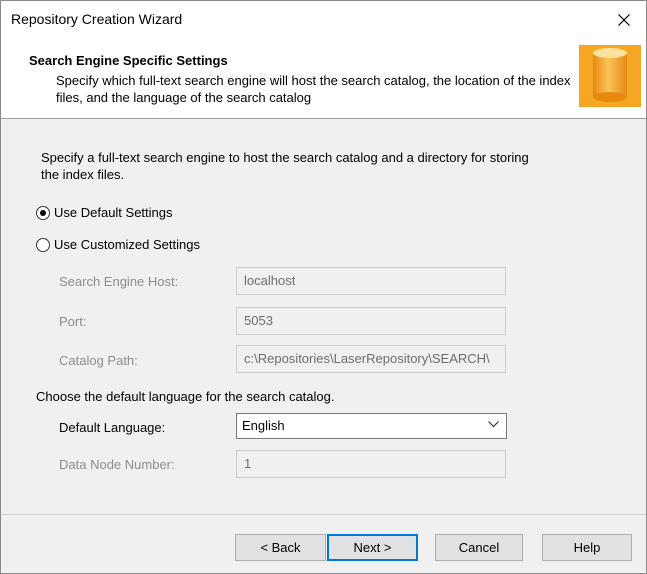 The width and height of the screenshot is (647, 574). Describe the element at coordinates (371, 359) in the screenshot. I see `catalog-path-input: c:\Repositories\LaserRepository\SEARCH\` at that location.